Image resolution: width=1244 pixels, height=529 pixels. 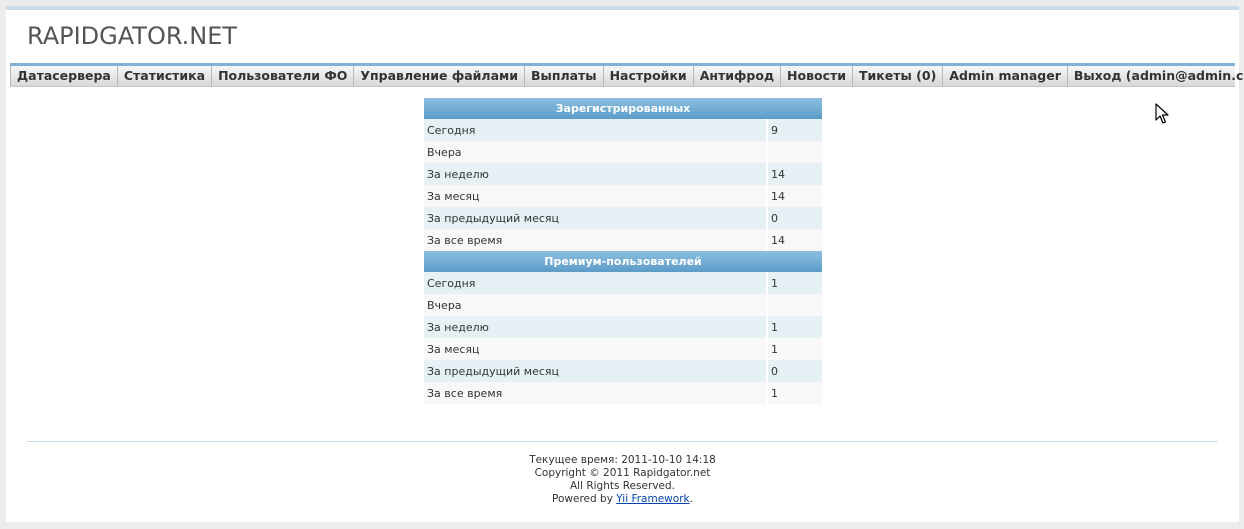 I want to click on footer-current-time: Текущее время: 2011-10-10 14:18, so click(x=622, y=460).